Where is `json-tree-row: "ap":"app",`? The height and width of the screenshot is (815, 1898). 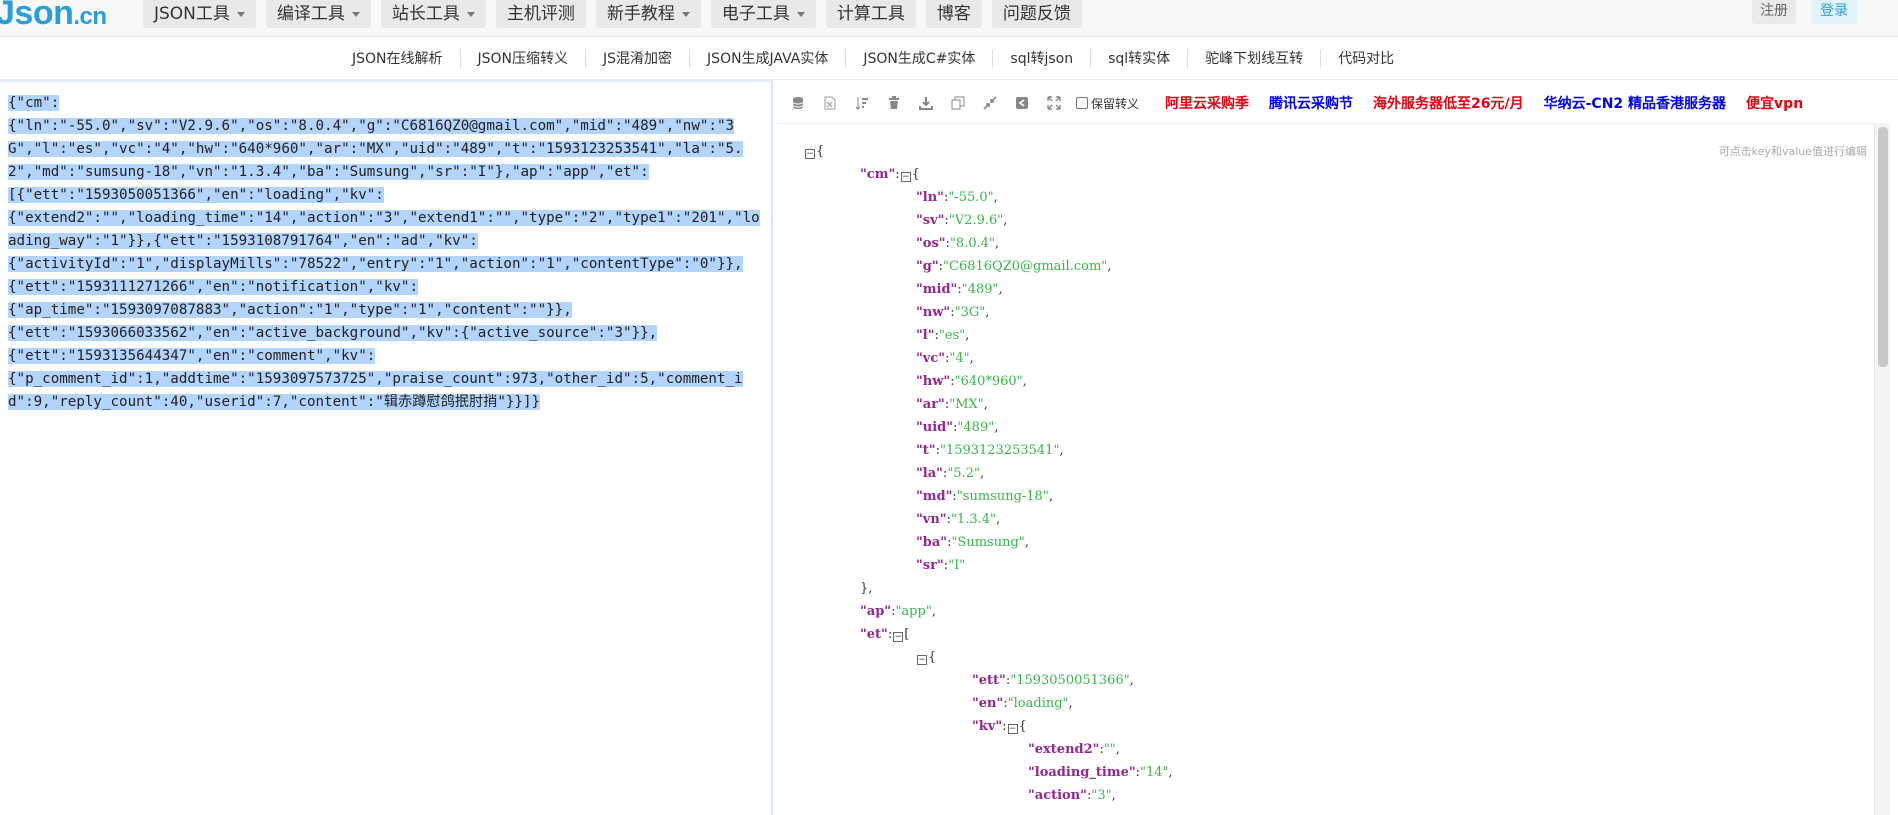
json-tree-row: "ap":"app", is located at coordinates (898, 612).